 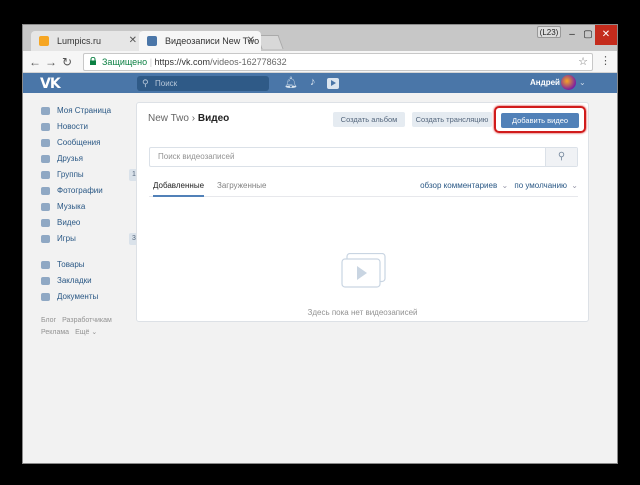 What do you see at coordinates (182, 62) in the screenshot?
I see `url-host: https://vk.com` at bounding box center [182, 62].